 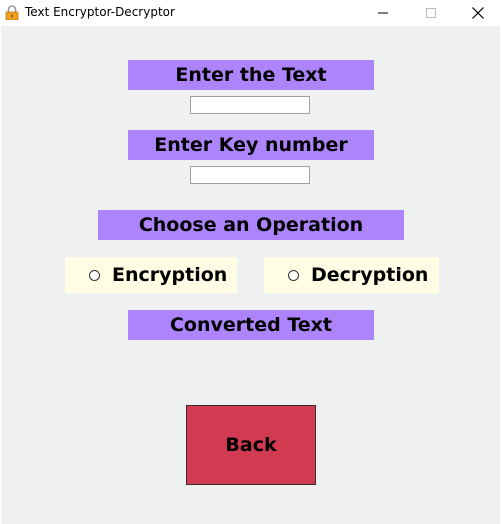 I want to click on encryption-radio-label: Encryption, so click(x=170, y=275).